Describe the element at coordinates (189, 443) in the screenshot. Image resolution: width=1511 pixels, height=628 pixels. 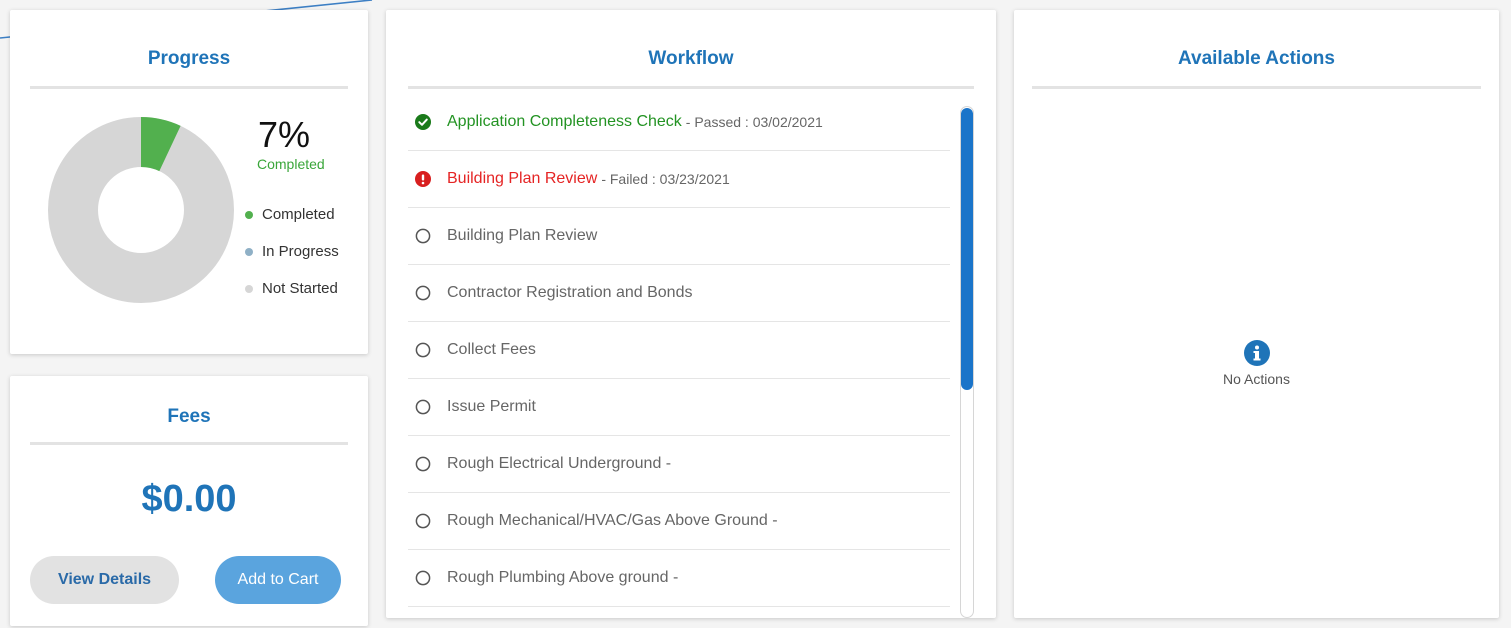
I see `fees-divider` at that location.